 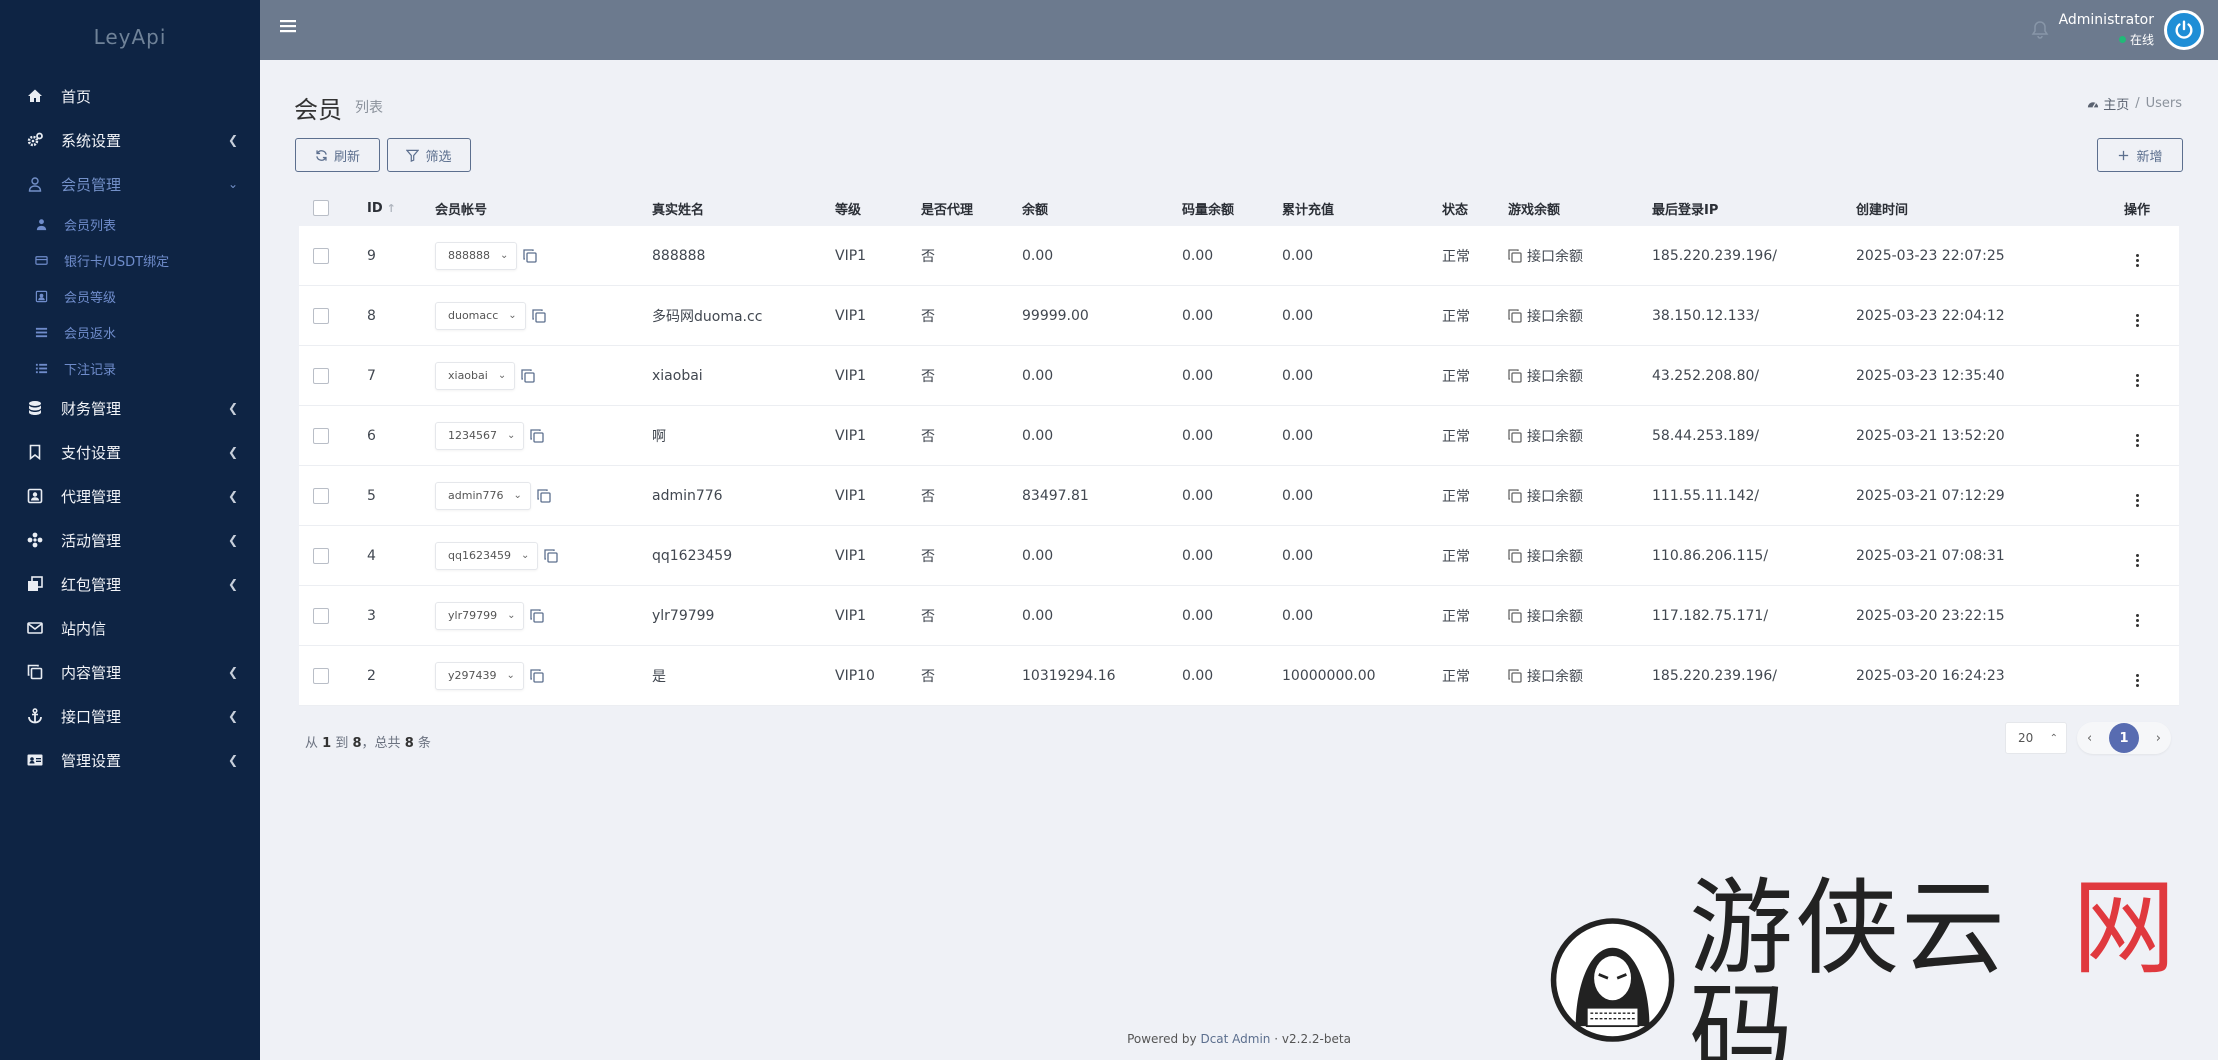 I want to click on footer-product-link: Dcat Admin, so click(x=1235, y=1039).